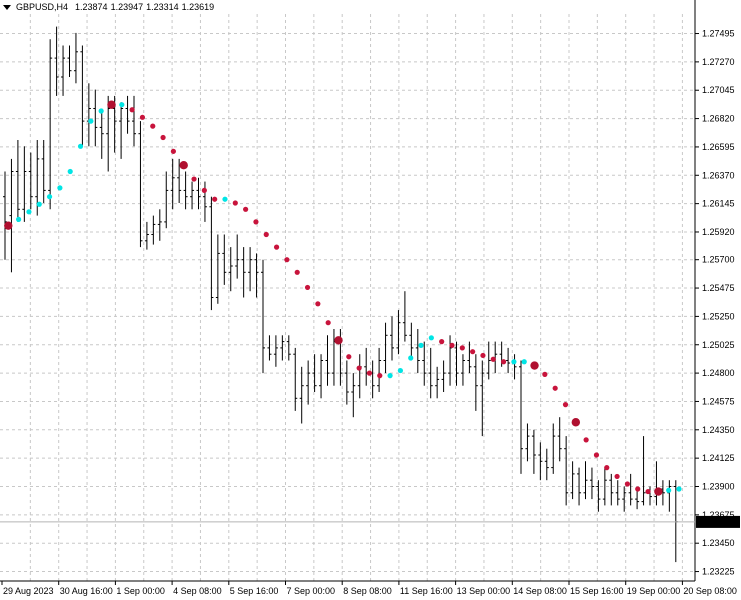 Image resolution: width=741 pixels, height=600 pixels. What do you see at coordinates (86, 591) in the screenshot?
I see `time-label: 30 Aug 16:00` at bounding box center [86, 591].